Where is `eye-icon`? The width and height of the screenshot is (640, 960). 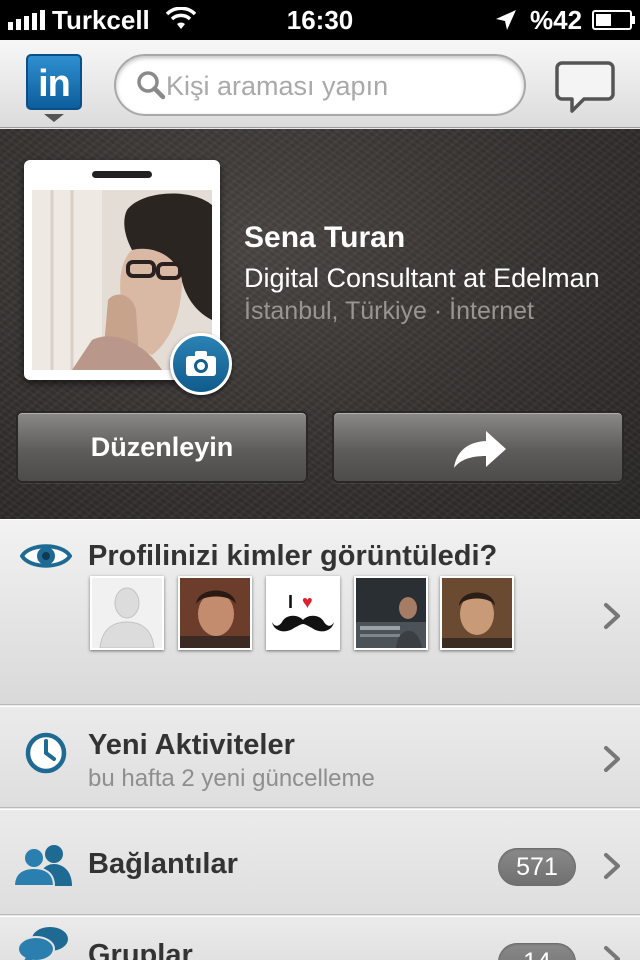 eye-icon is located at coordinates (46, 556).